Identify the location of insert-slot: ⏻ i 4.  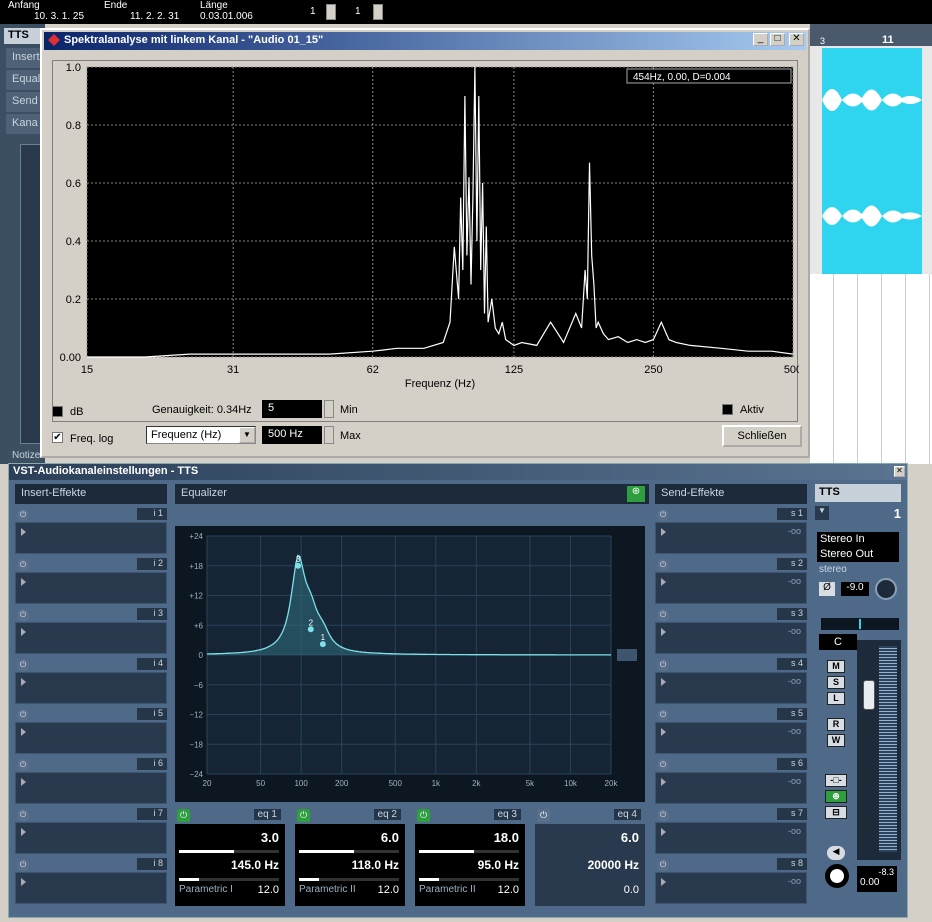
(91, 682).